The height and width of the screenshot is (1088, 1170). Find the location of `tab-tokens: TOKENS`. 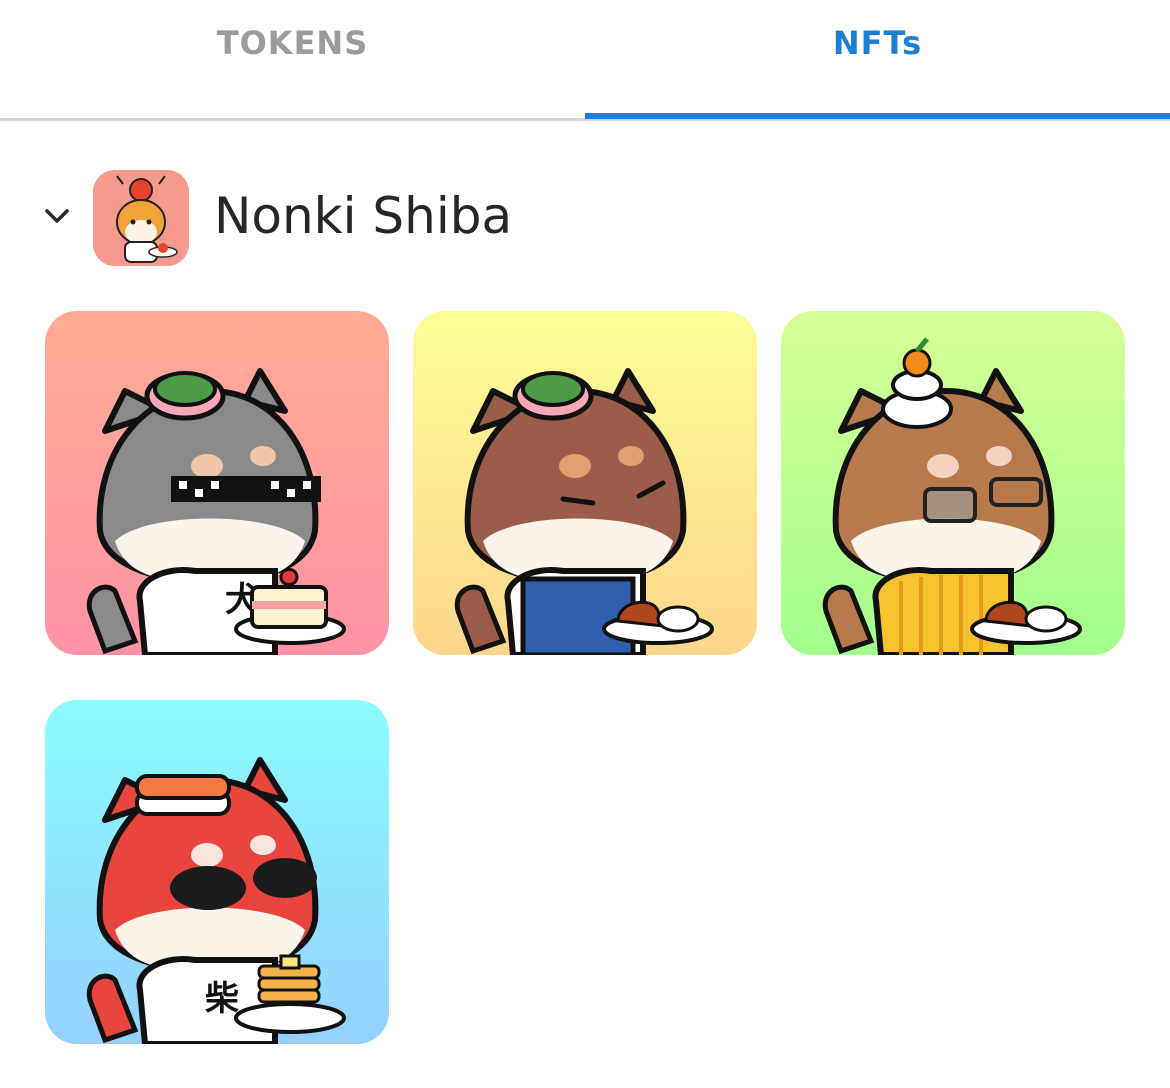

tab-tokens: TOKENS is located at coordinates (292, 59).